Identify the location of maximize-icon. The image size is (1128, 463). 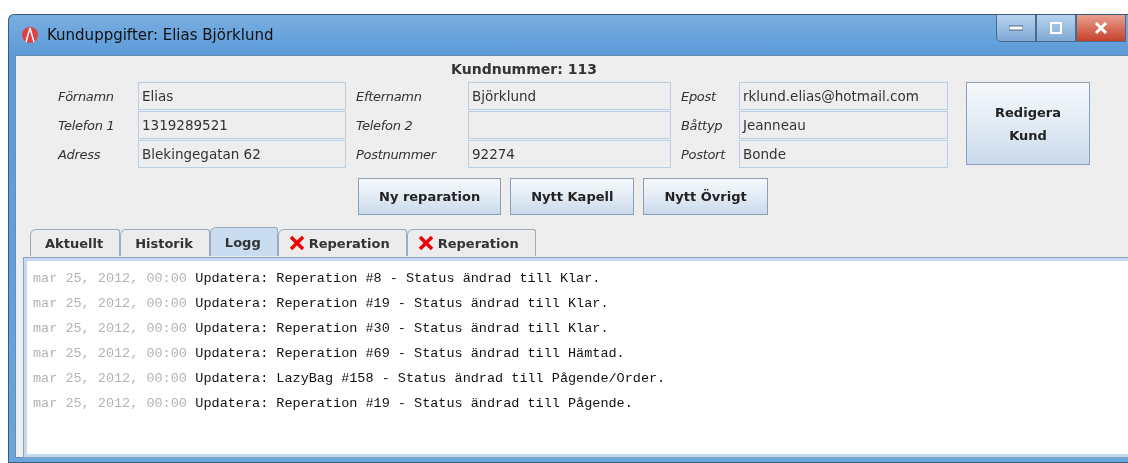
(1056, 28).